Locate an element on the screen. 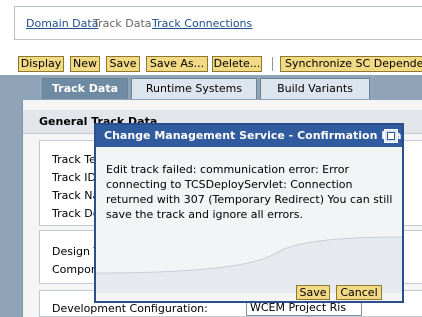 The width and height of the screenshot is (422, 317). development-configuration-label: Development Configuration: is located at coordinates (130, 308).